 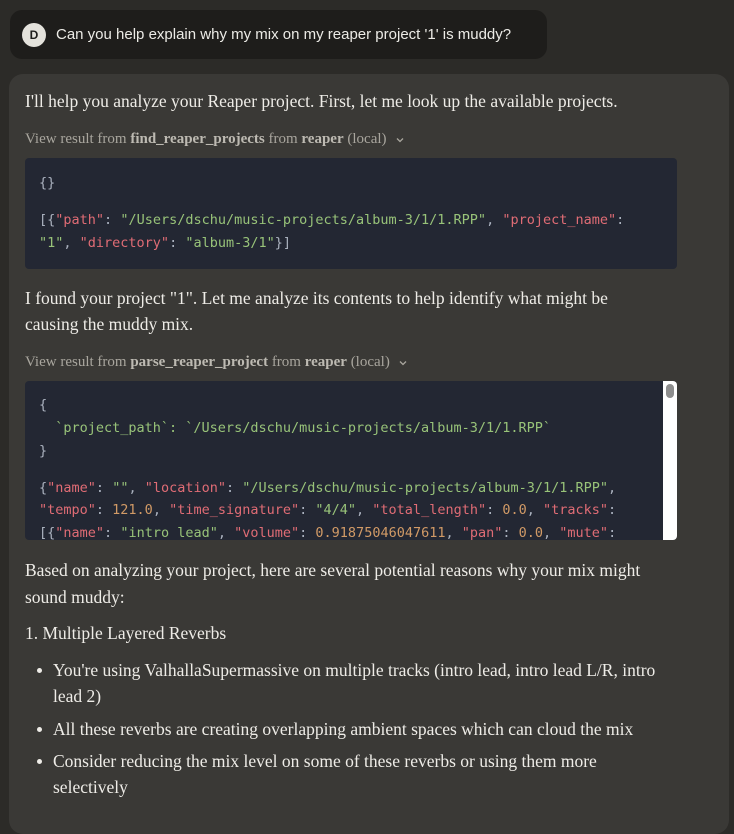 I want to click on code-scrollbar, so click(x=670, y=460).